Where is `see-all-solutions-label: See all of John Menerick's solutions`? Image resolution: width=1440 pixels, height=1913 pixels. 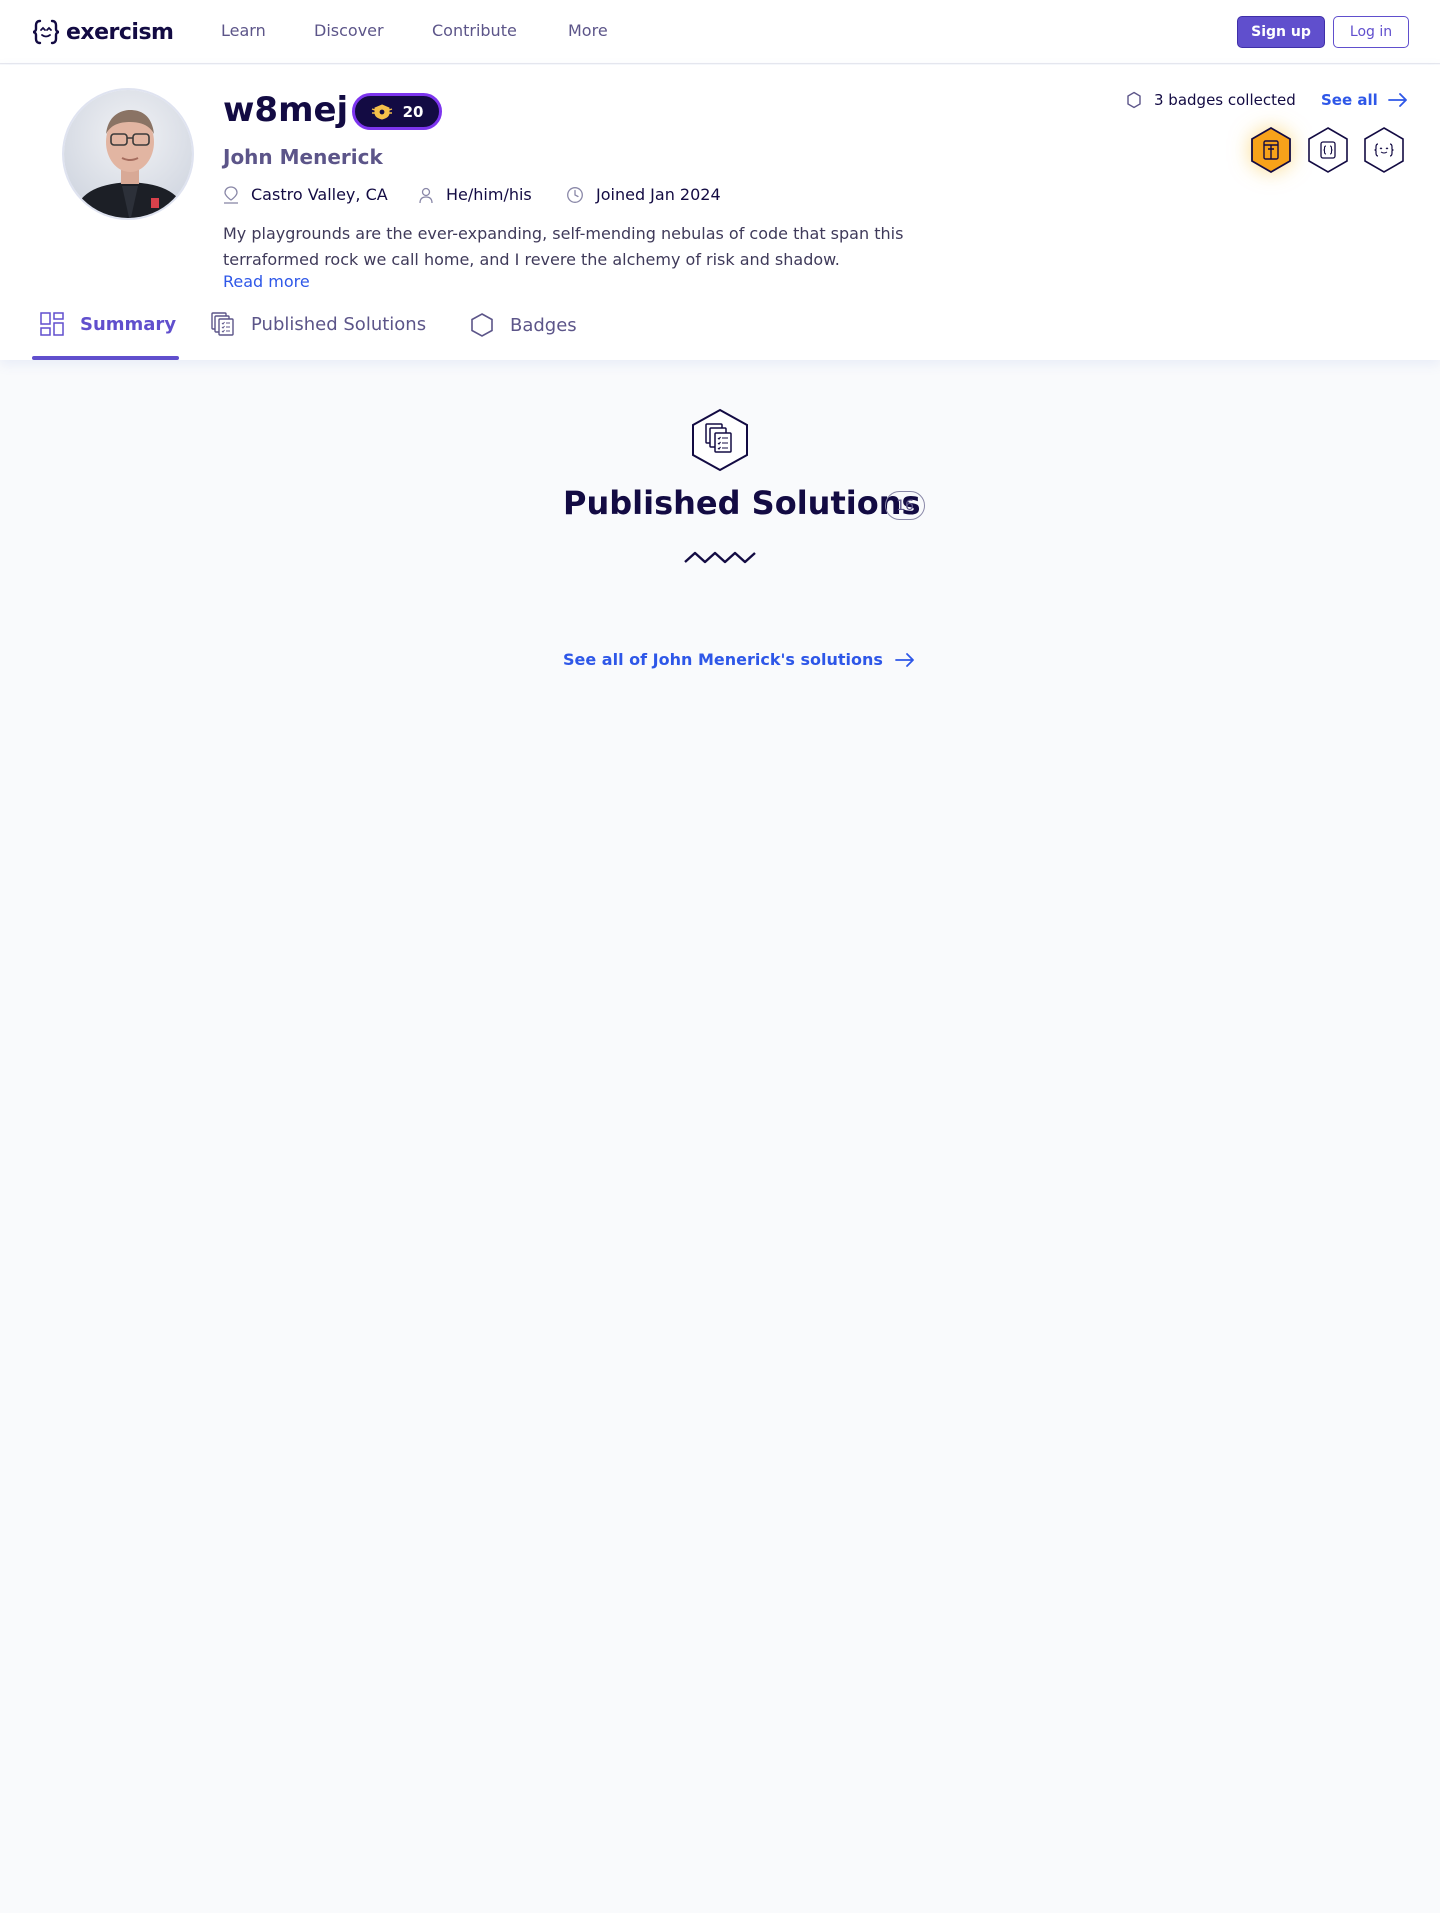 see-all-solutions-label: See all of John Menerick's solutions is located at coordinates (723, 659).